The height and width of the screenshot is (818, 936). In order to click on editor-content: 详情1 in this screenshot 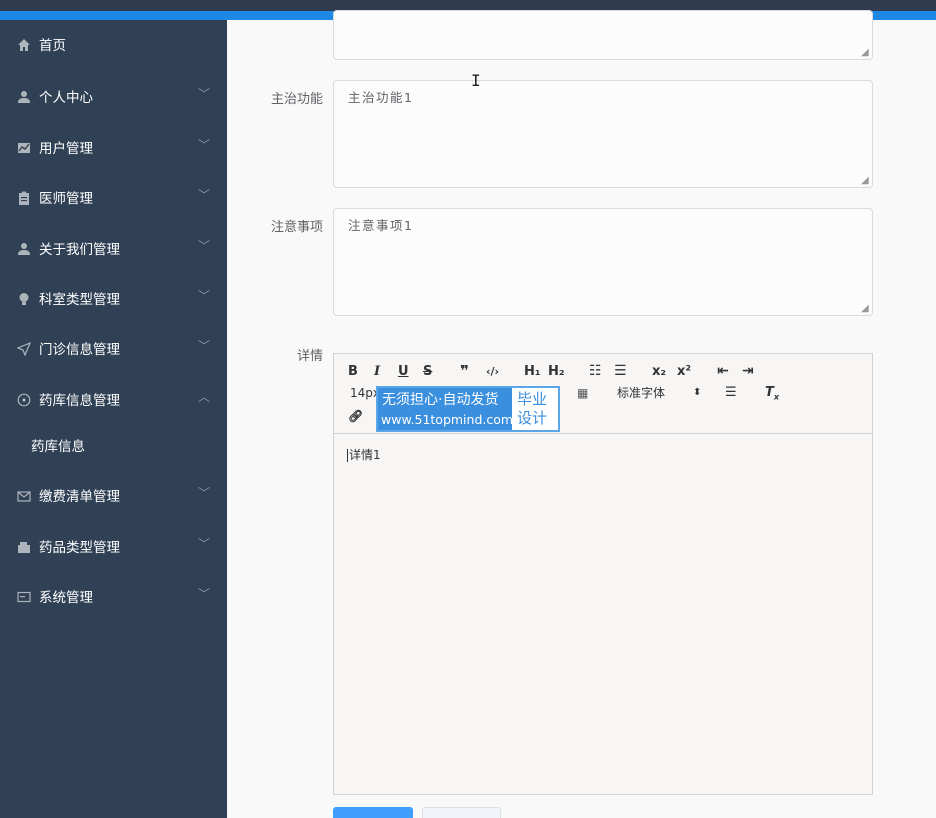, I will do `click(364, 454)`.